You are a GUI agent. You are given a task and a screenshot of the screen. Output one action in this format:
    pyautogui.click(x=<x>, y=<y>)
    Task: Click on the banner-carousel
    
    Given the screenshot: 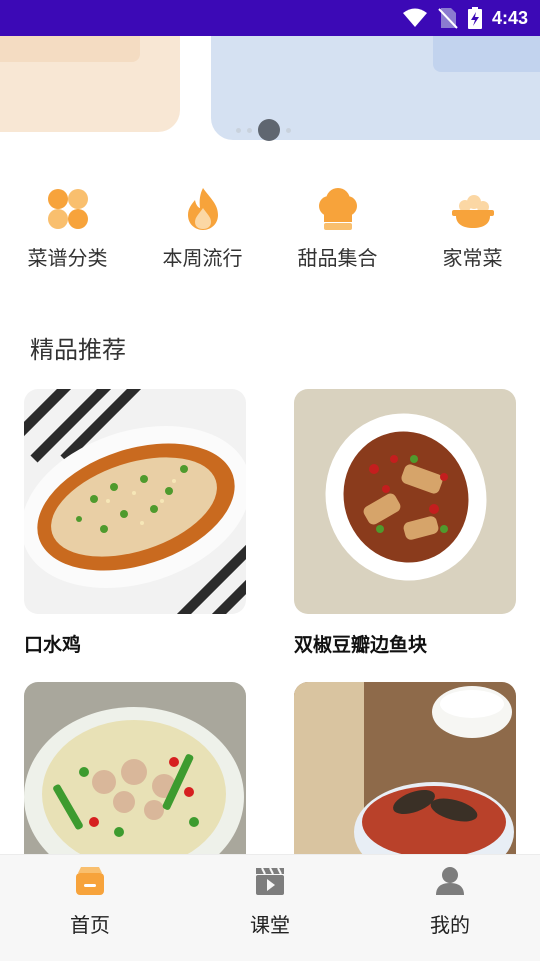 What is the action you would take?
    pyautogui.click(x=270, y=93)
    